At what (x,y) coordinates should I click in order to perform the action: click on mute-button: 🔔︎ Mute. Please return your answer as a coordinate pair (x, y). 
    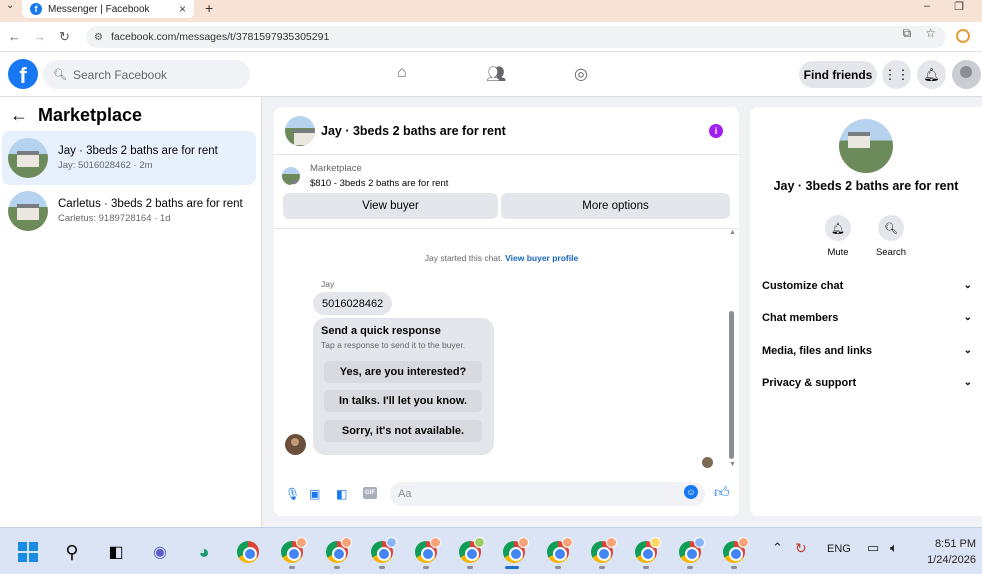
    Looking at the image, I should click on (838, 236).